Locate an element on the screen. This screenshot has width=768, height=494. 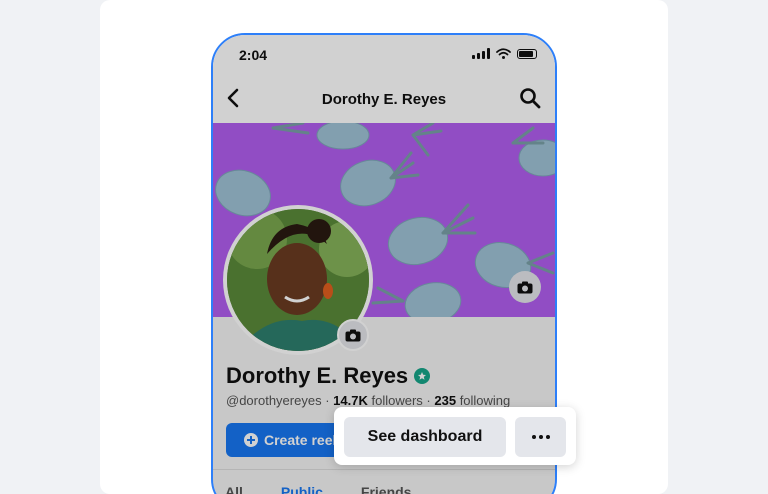
avatar-camera-button is located at coordinates (353, 335).